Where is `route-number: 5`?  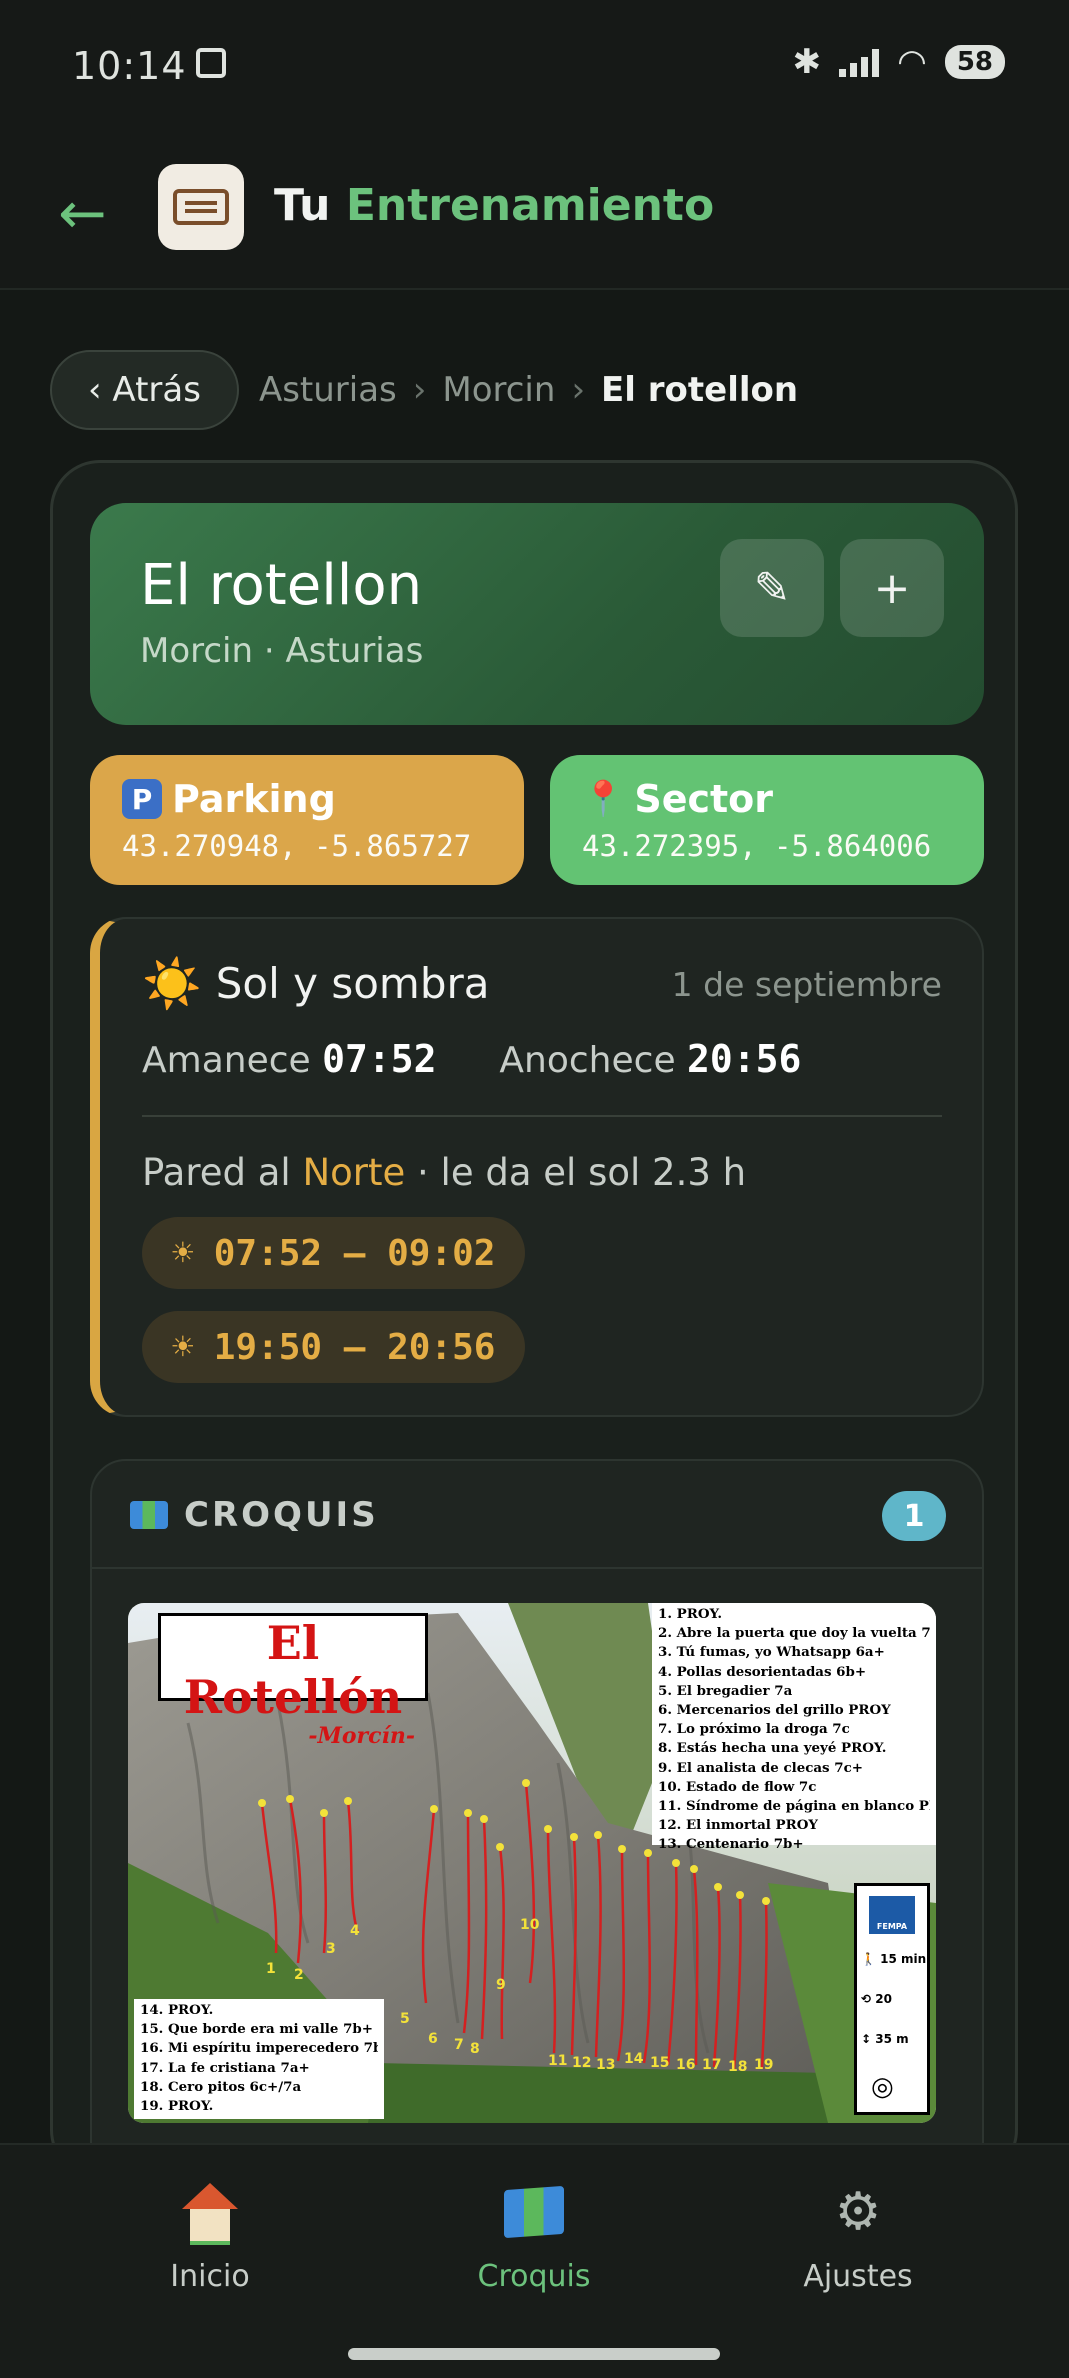 route-number: 5 is located at coordinates (405, 2019).